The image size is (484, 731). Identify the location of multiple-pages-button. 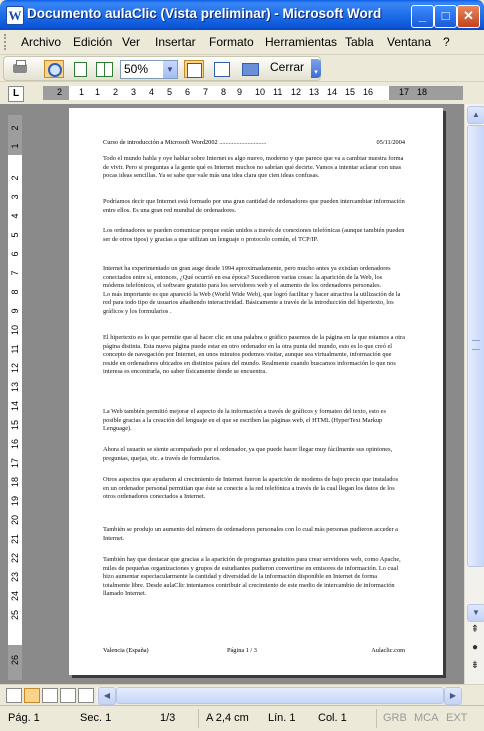
(104, 69).